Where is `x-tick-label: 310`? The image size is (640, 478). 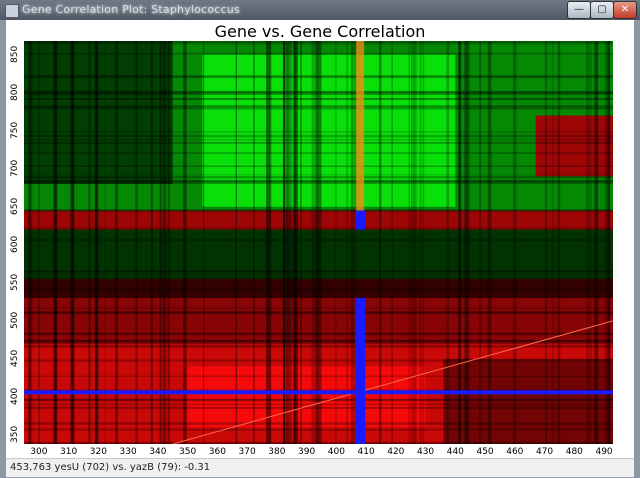 x-tick-label: 310 is located at coordinates (69, 452).